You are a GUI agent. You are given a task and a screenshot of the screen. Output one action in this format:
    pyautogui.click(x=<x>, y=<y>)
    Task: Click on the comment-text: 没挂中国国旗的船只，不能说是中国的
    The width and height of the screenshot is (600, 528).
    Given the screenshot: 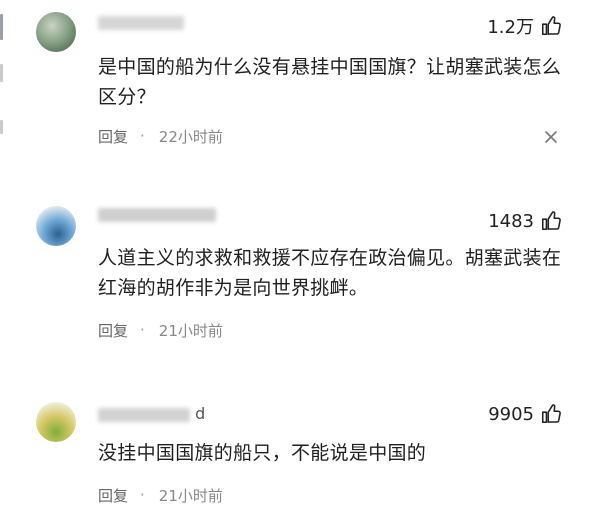 What is the action you would take?
    pyautogui.click(x=262, y=453)
    